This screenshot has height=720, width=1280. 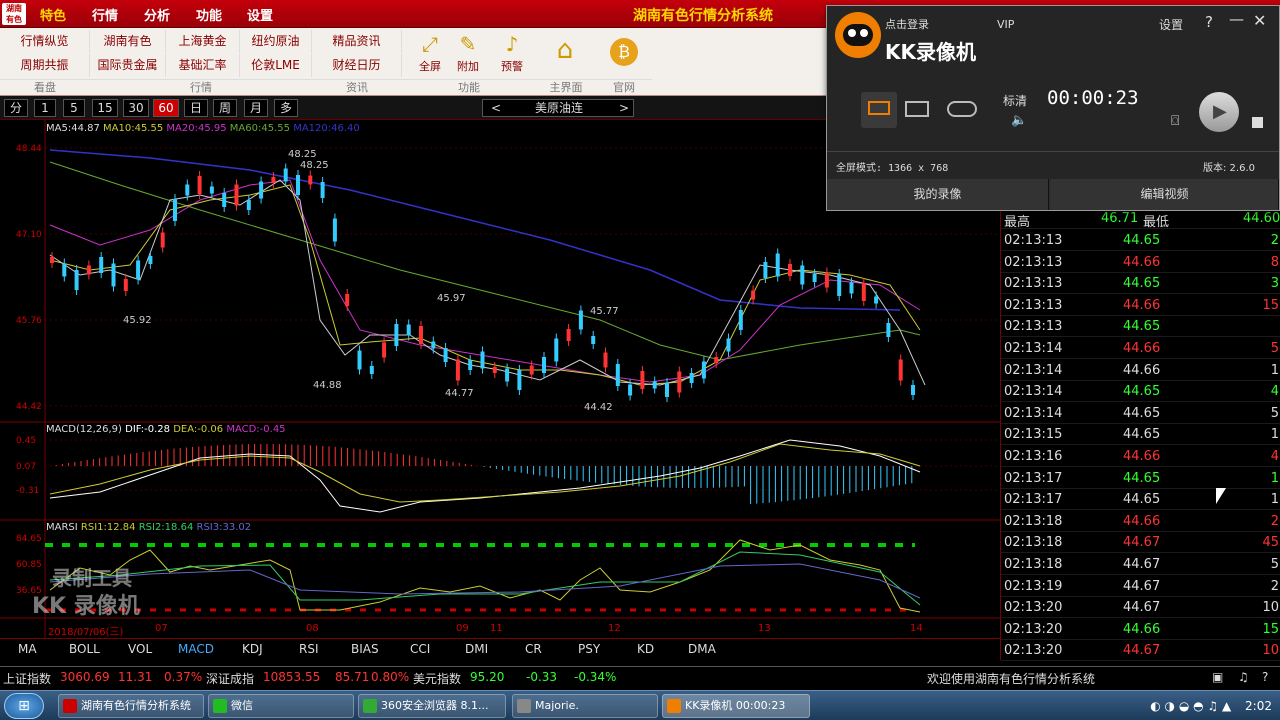 What do you see at coordinates (203, 65) in the screenshot?
I see `tb-fx-button: 基础汇率` at bounding box center [203, 65].